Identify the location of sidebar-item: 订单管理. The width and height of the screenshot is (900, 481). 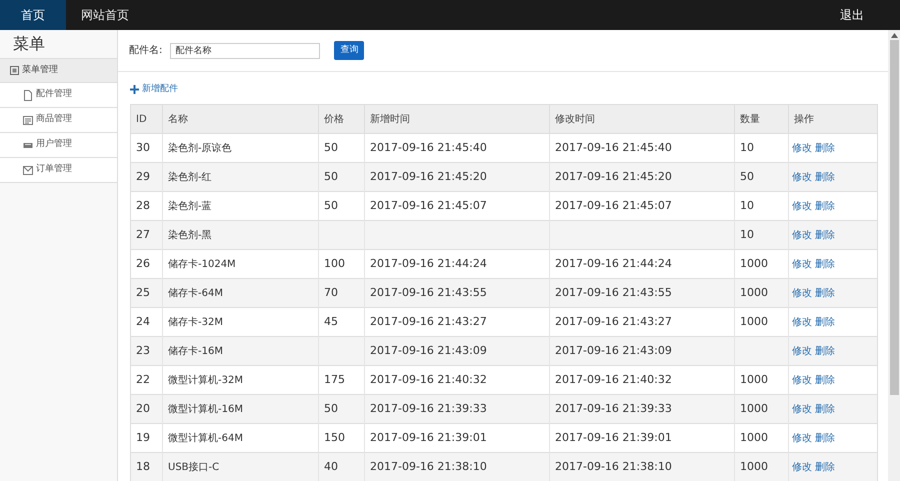
(58, 170).